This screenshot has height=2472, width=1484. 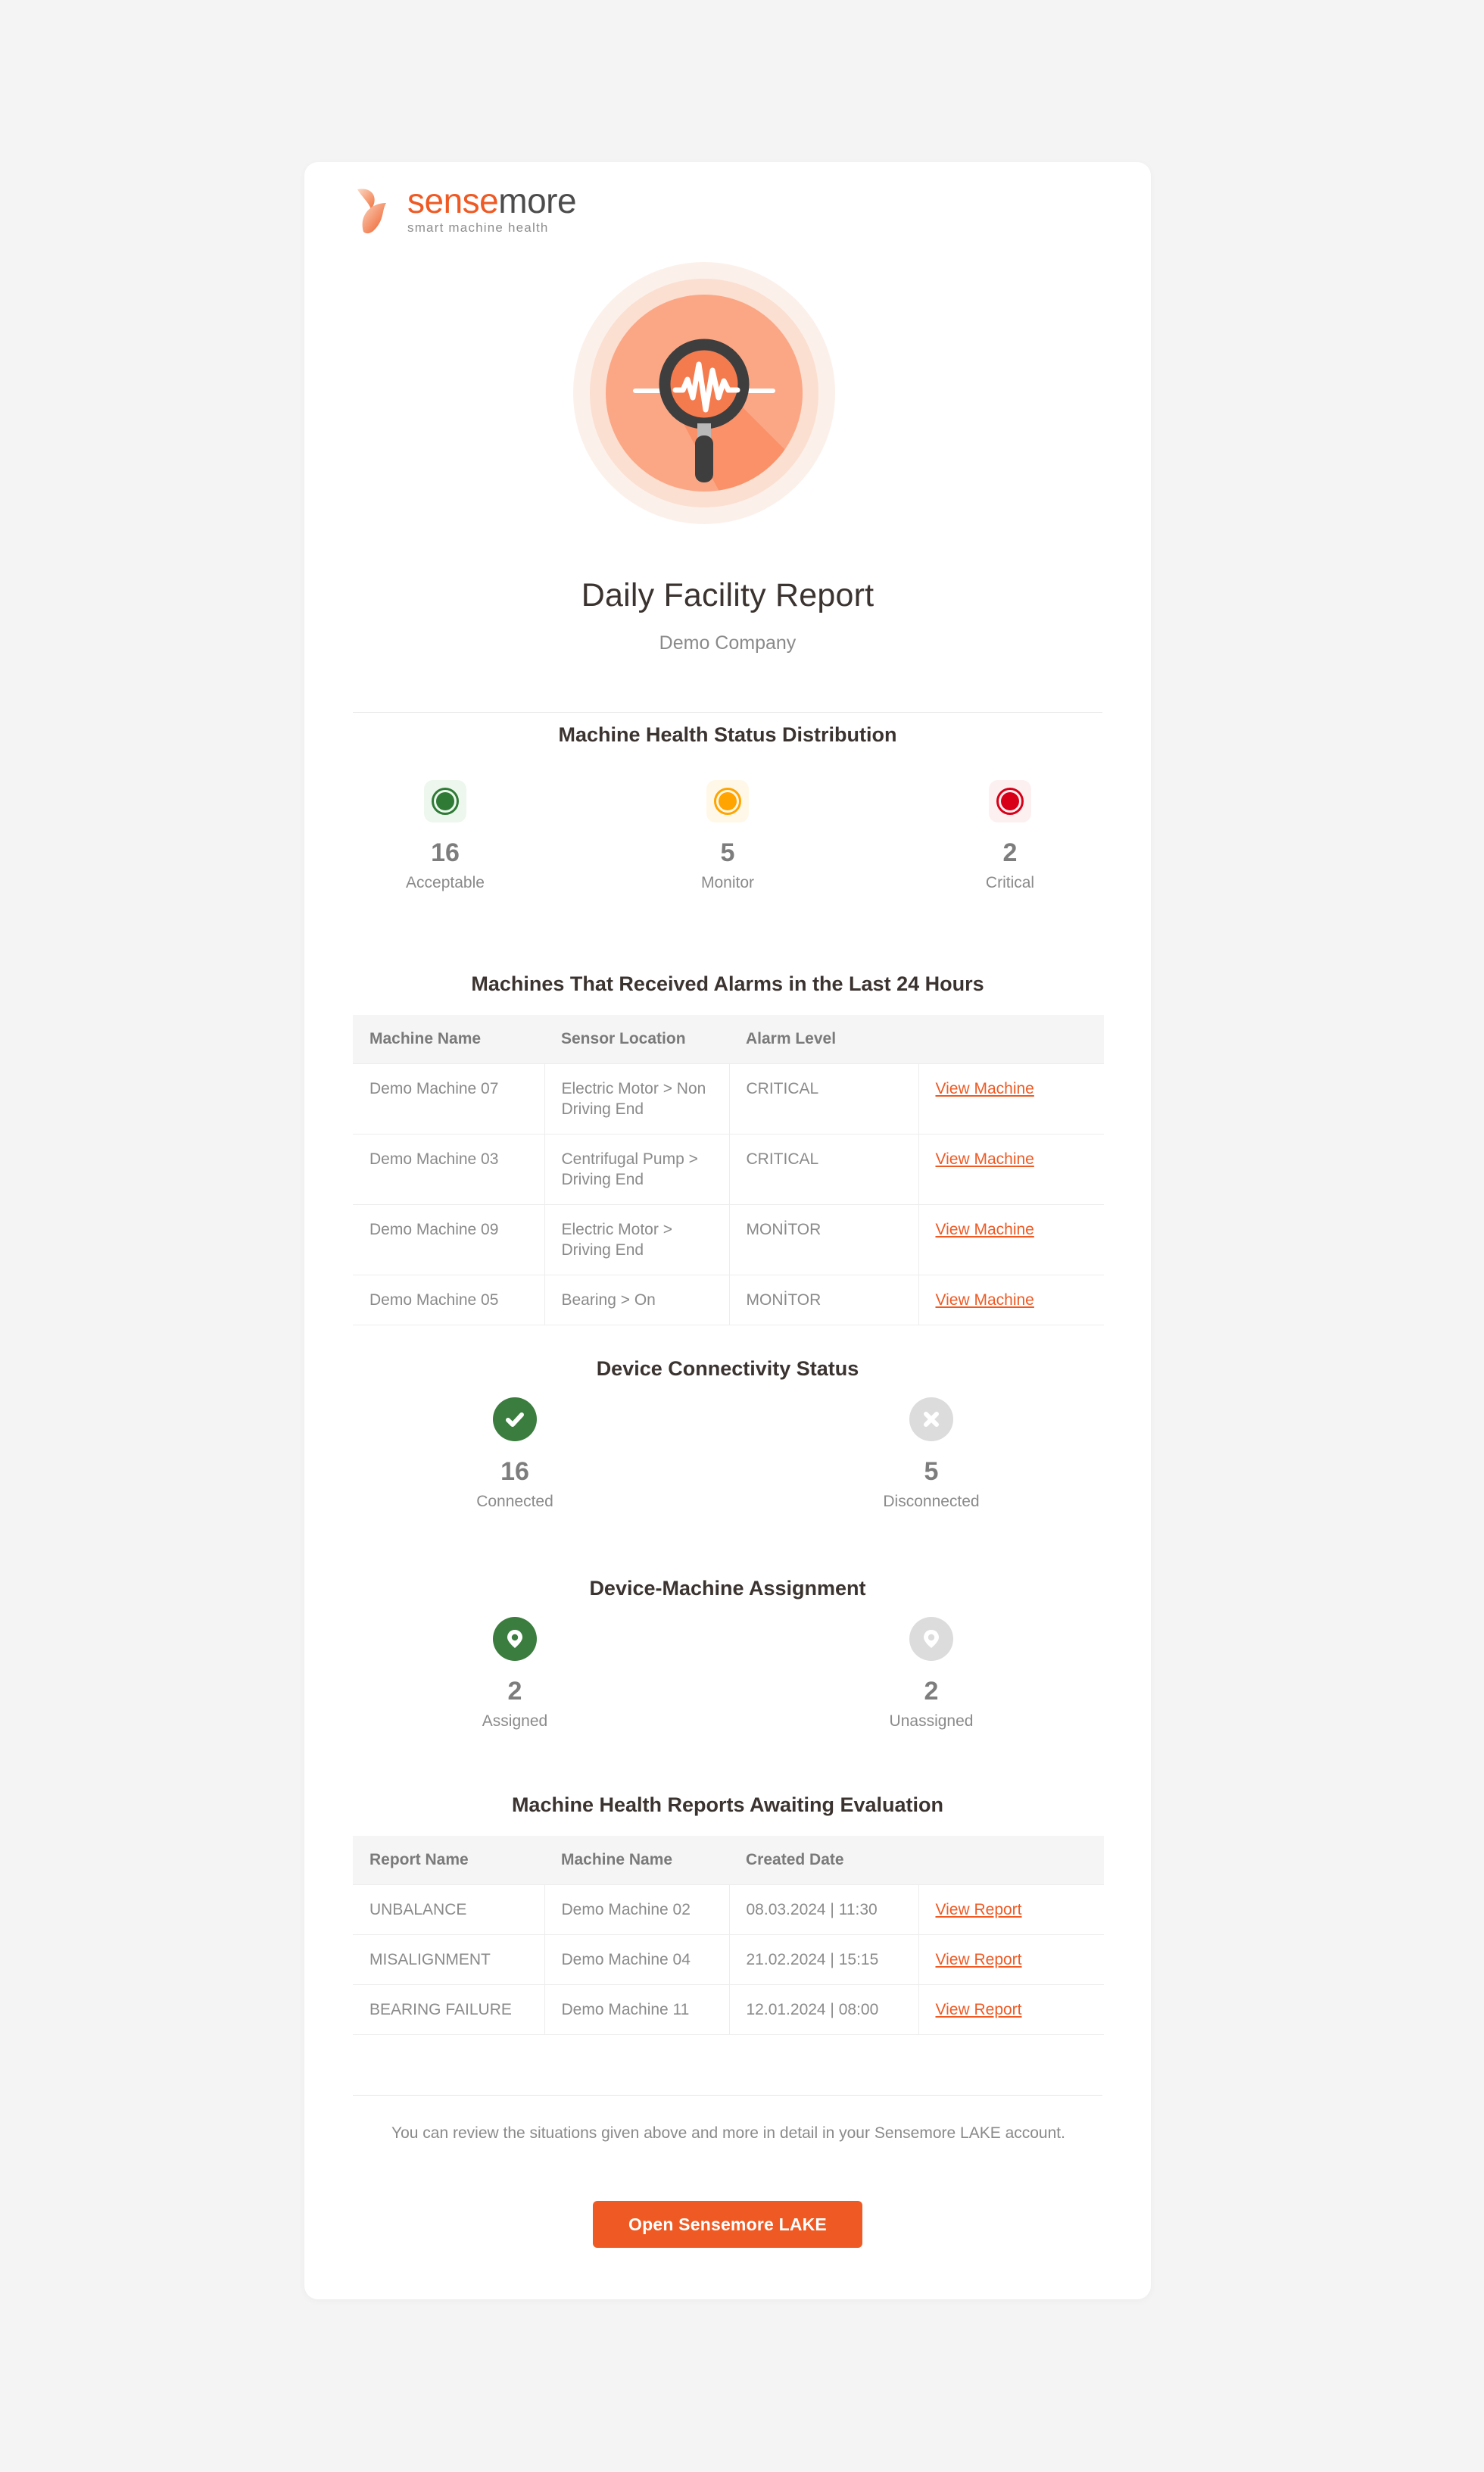 What do you see at coordinates (823, 1039) in the screenshot?
I see `alarms-col-alarm-level: Alarm Level` at bounding box center [823, 1039].